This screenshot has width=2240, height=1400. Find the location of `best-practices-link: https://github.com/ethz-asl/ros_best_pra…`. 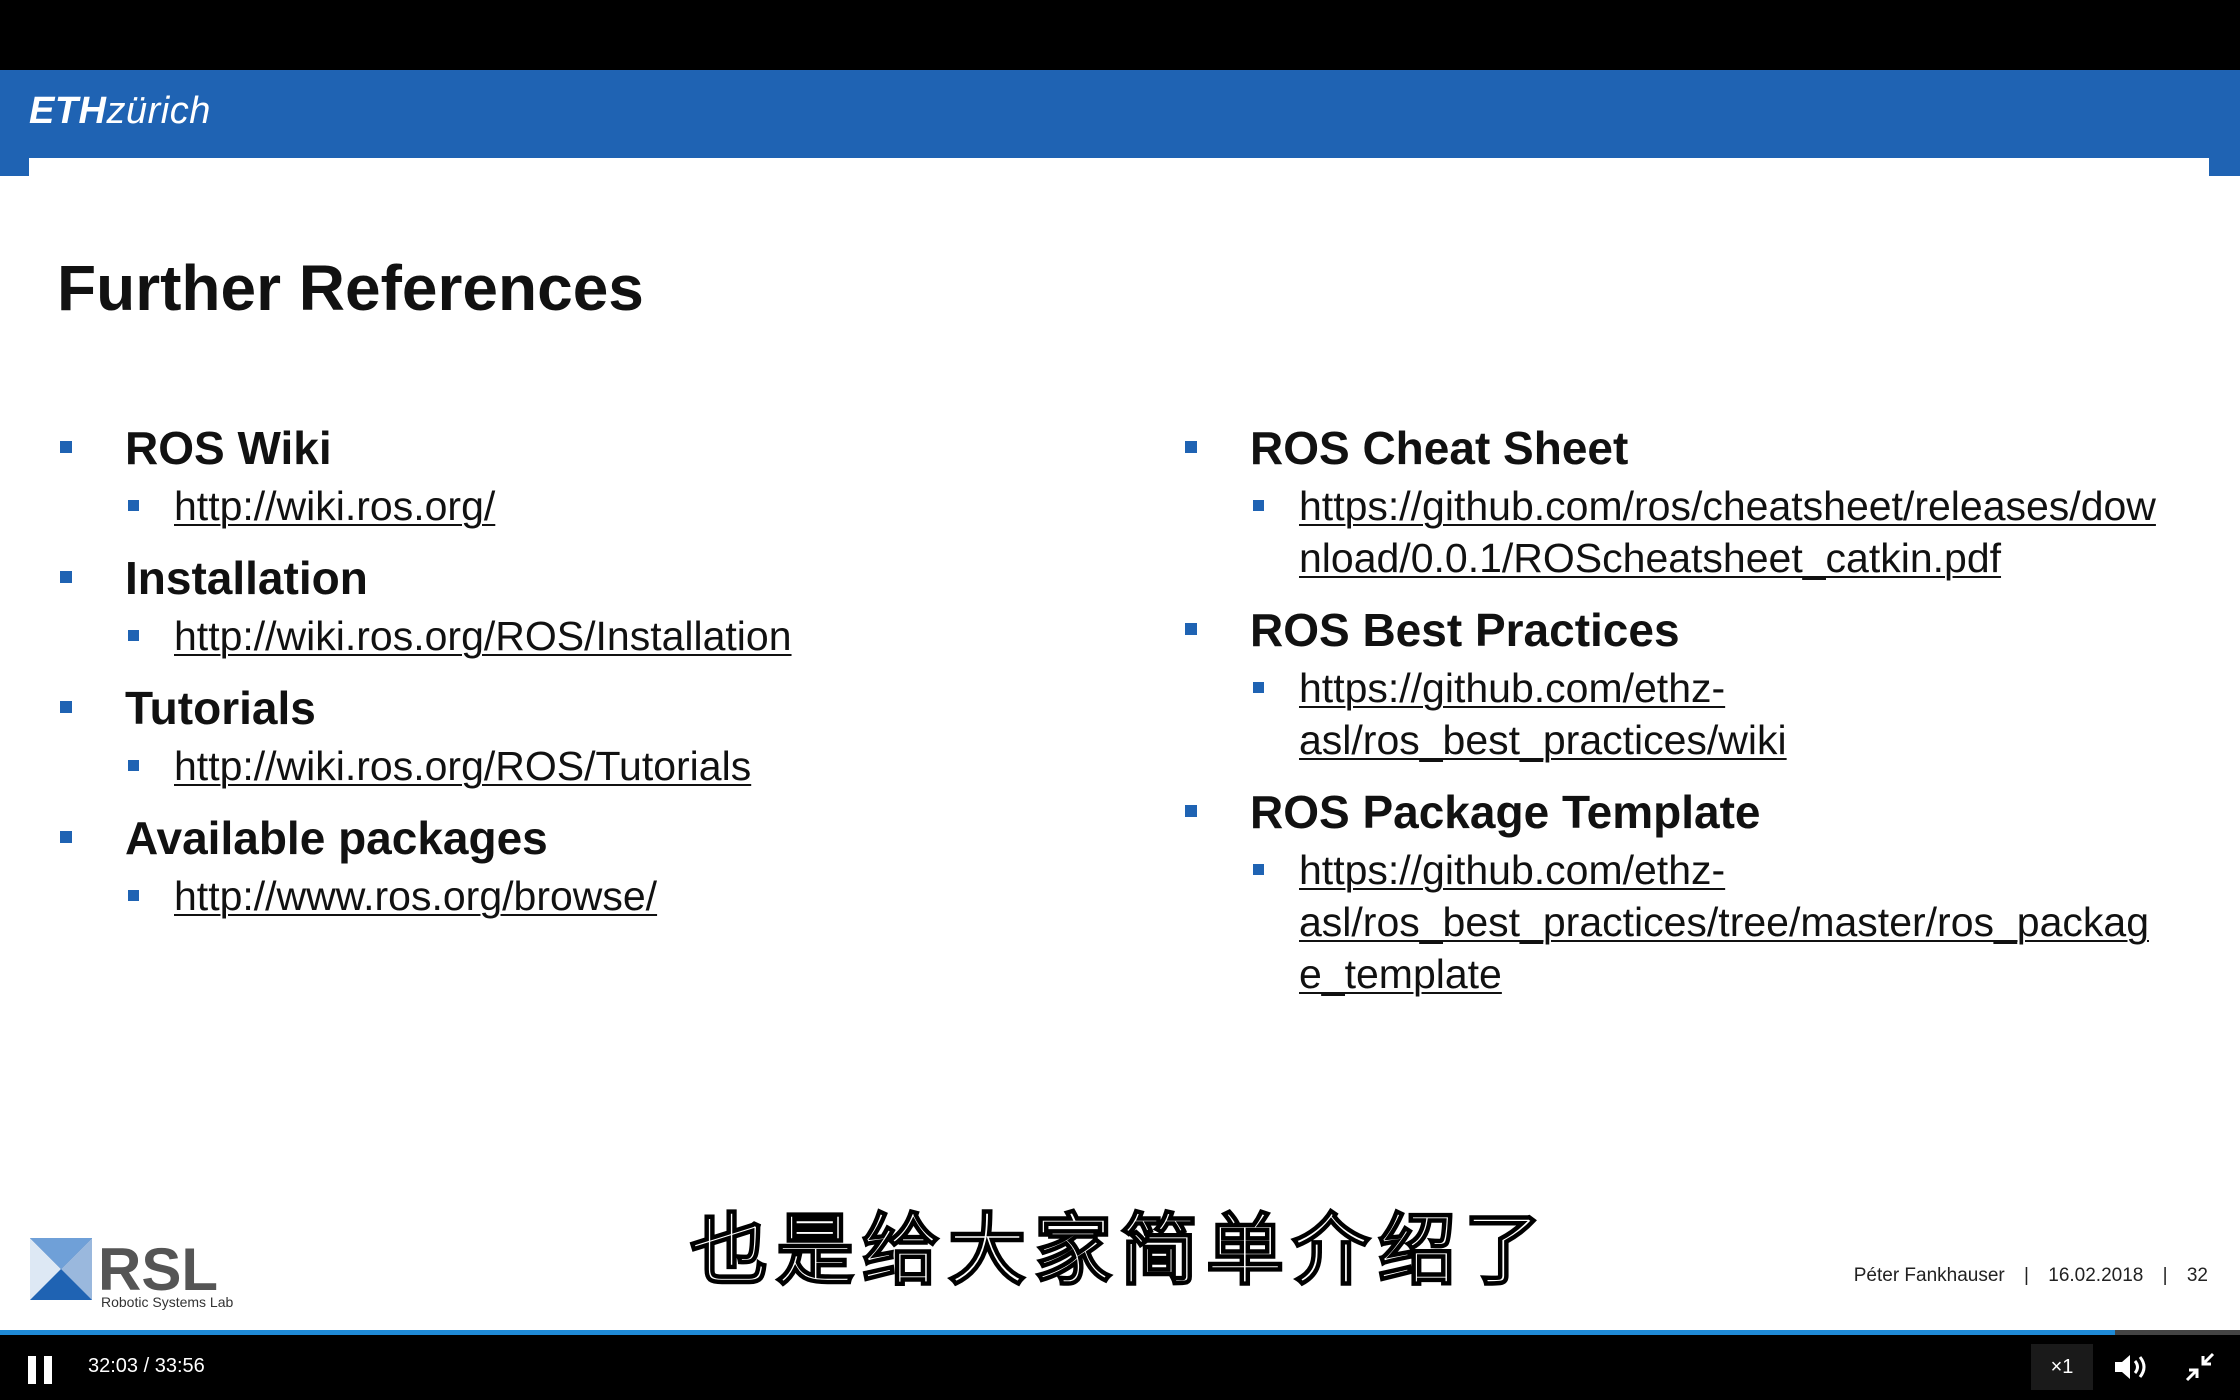

best-practices-link: https://github.com/ethz-asl/ros_best_pra… is located at coordinates (1543, 714).